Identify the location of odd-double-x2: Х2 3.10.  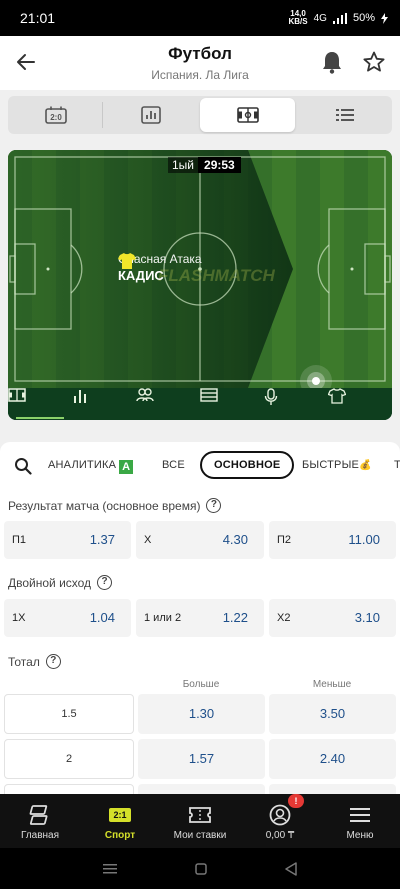
(332, 618).